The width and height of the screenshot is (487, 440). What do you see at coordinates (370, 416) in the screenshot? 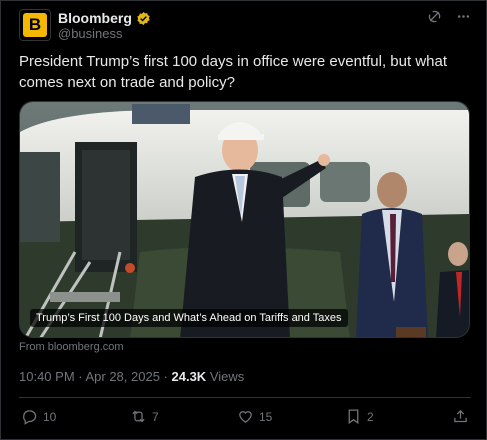
I see `bookmark-count: 2` at bounding box center [370, 416].